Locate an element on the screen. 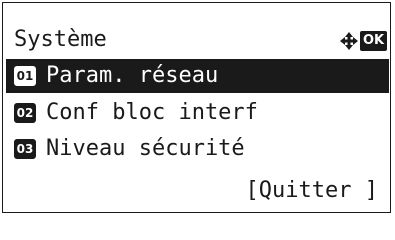 This screenshot has width=395, height=240. quit-softkey: [Quitter ] is located at coordinates (312, 191).